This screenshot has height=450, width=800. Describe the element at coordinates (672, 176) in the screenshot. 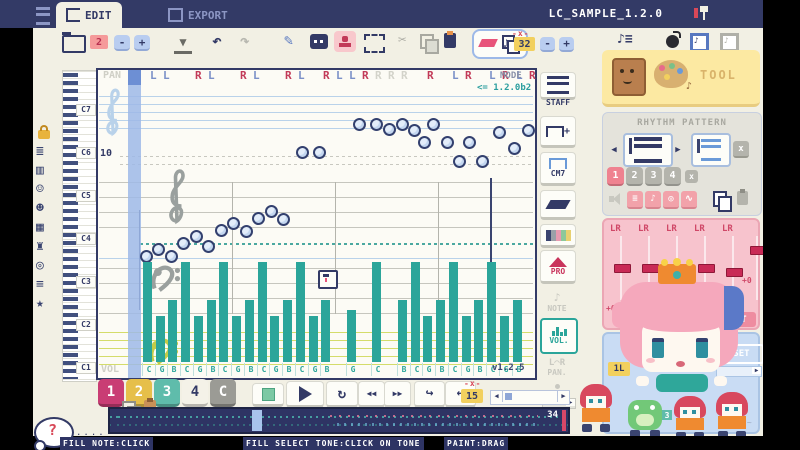

I see `rhythm-slot-4: 4` at that location.